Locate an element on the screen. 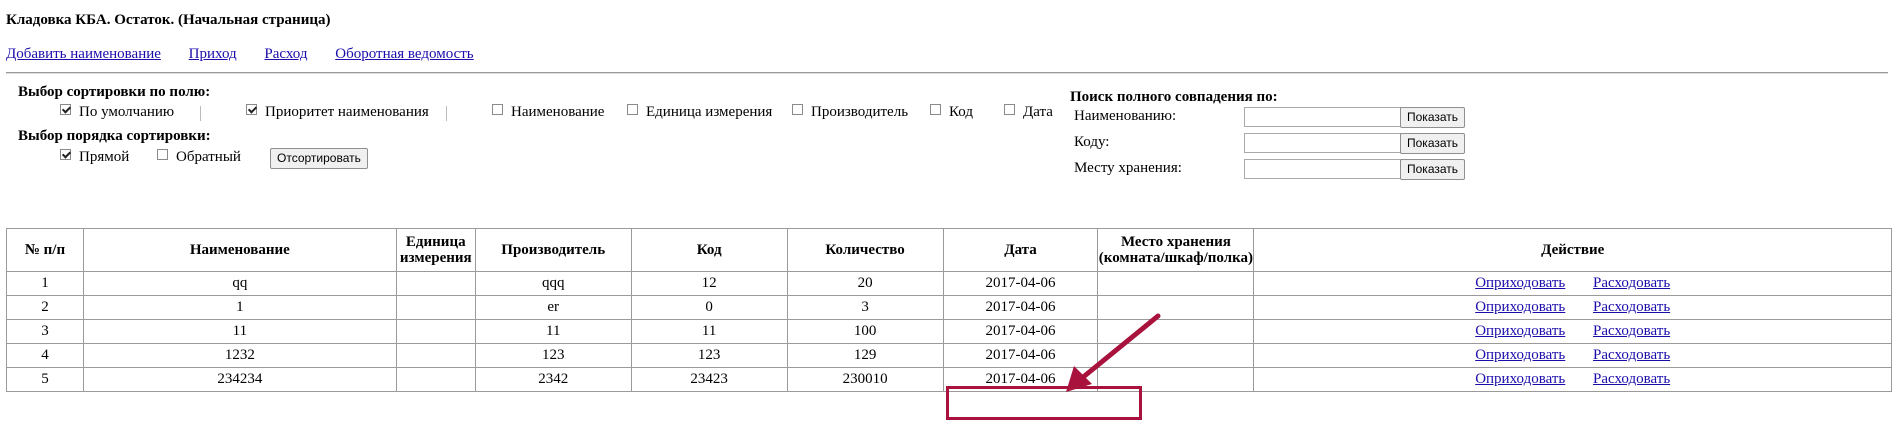  divider is located at coordinates (947, 73).